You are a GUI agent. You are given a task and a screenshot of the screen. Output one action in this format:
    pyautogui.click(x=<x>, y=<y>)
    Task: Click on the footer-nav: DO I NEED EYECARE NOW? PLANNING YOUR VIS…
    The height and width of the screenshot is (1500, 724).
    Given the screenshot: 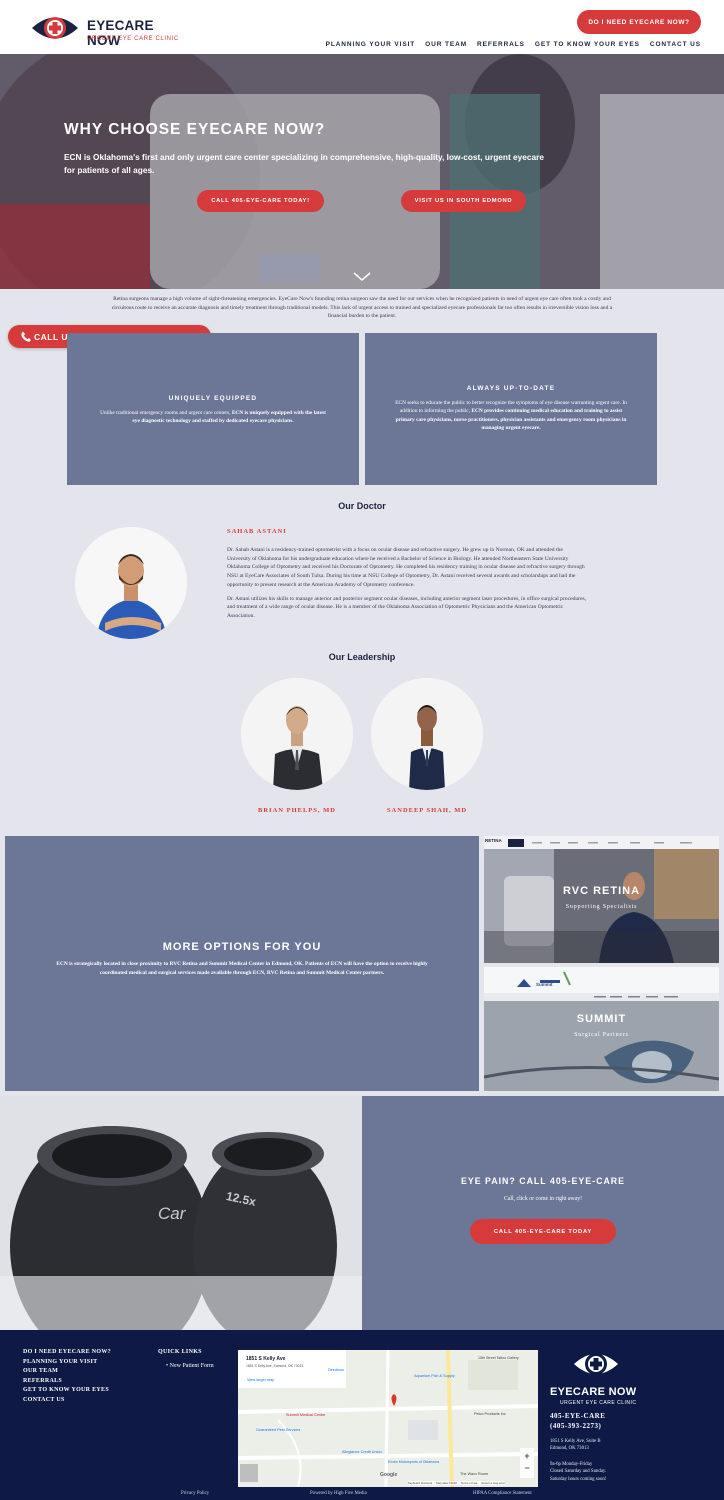 What is the action you would take?
    pyautogui.click(x=67, y=1377)
    